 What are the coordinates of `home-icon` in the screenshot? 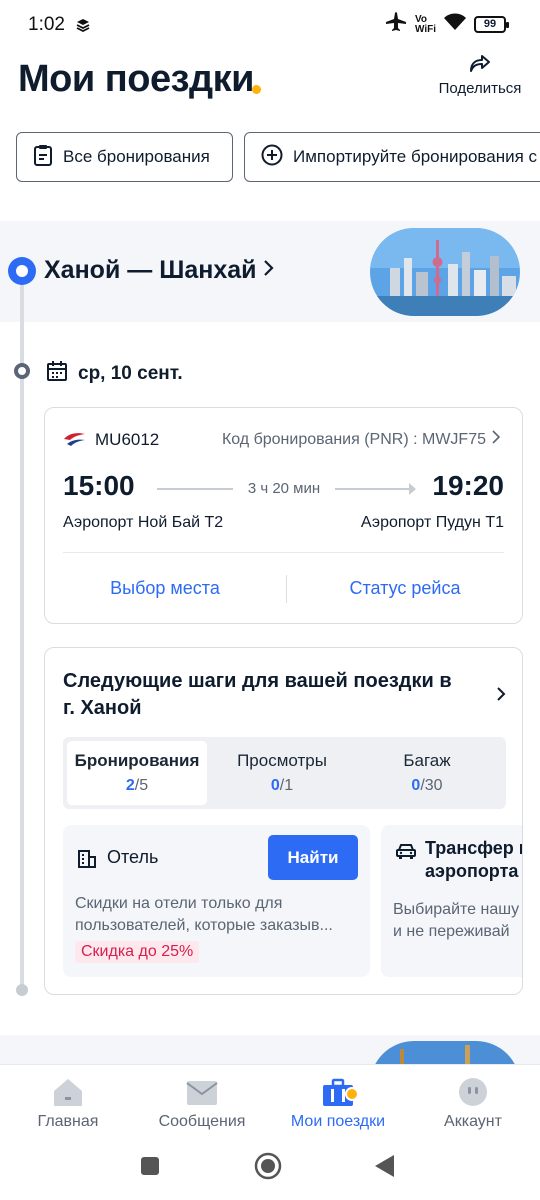 It's located at (68, 1092).